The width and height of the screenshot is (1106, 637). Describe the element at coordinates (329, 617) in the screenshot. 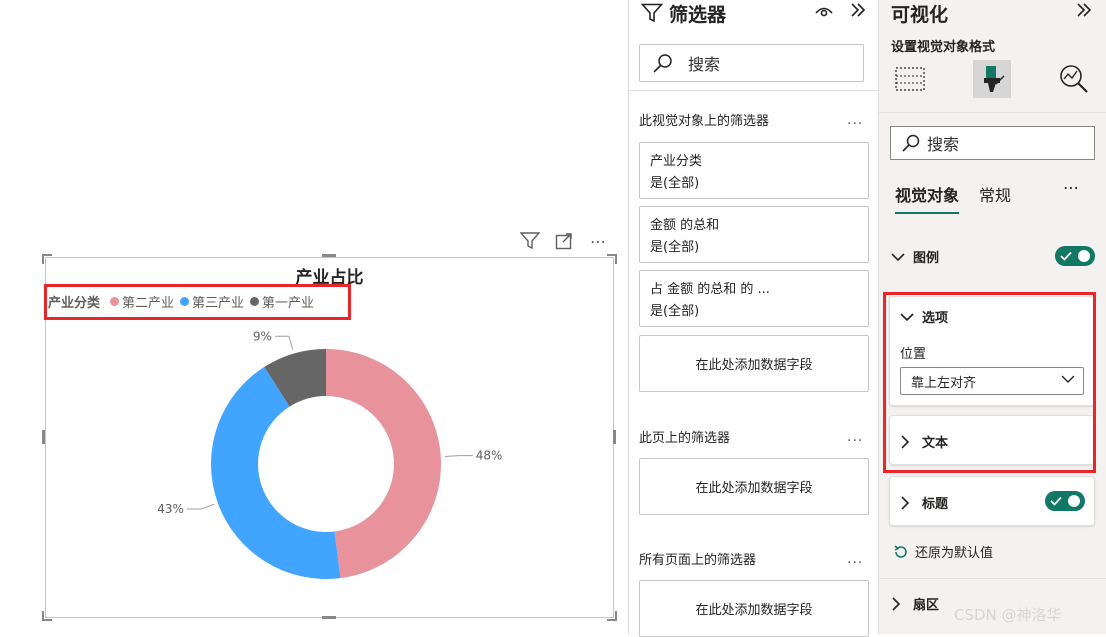

I see `resize-handle-bottom` at that location.